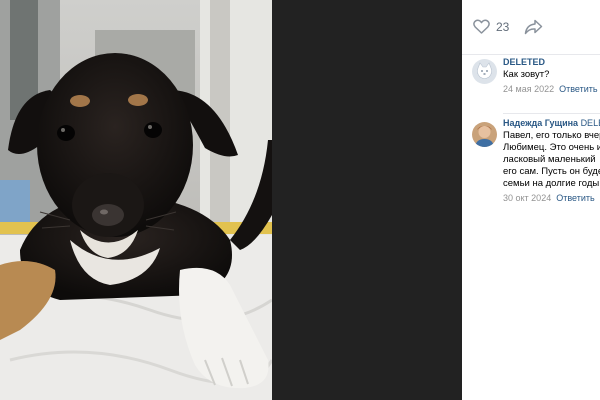 This screenshot has height=400, width=600. What do you see at coordinates (527, 198) in the screenshot?
I see `comment-date: 30 окт 2024` at bounding box center [527, 198].